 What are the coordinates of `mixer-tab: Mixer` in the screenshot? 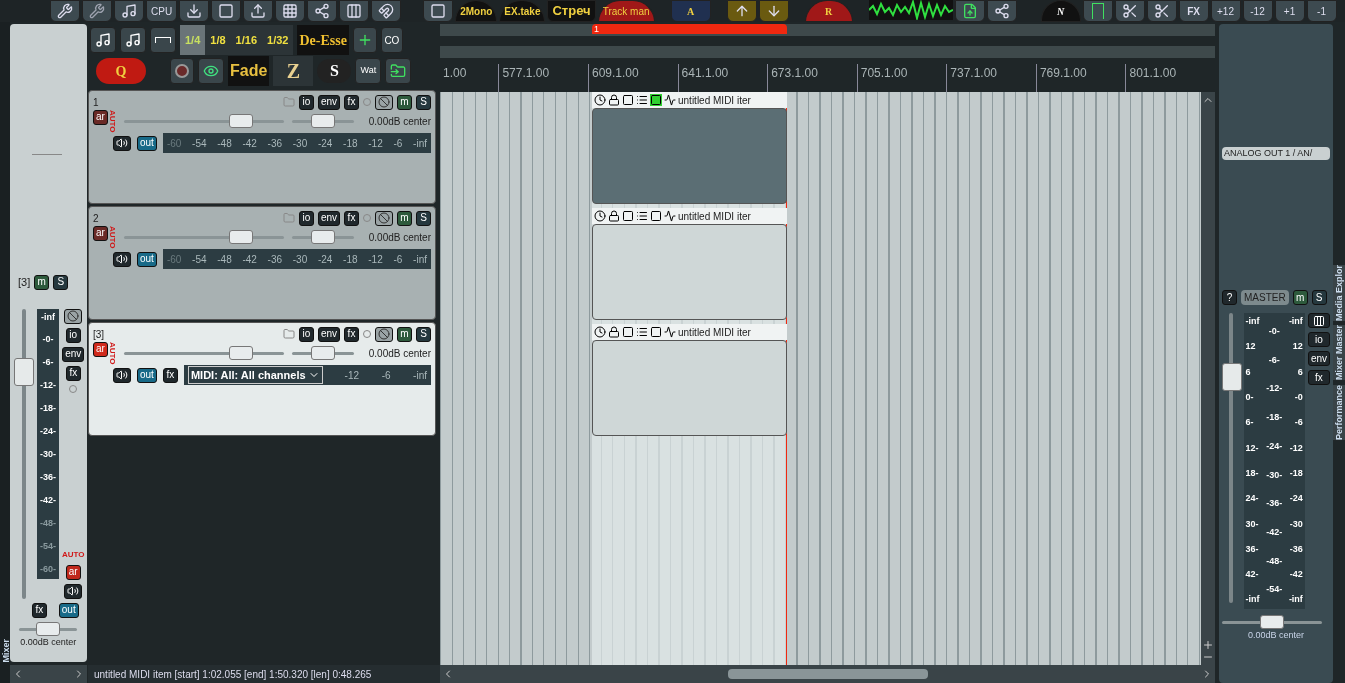 It's located at (7, 651).